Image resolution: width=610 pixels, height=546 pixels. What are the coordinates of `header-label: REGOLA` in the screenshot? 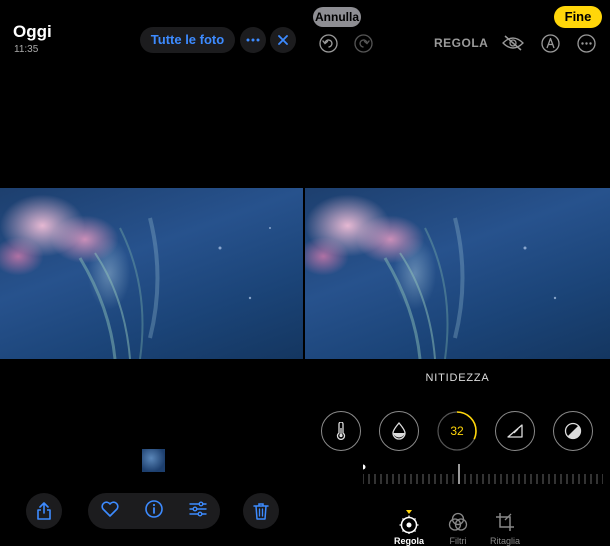 It's located at (461, 43).